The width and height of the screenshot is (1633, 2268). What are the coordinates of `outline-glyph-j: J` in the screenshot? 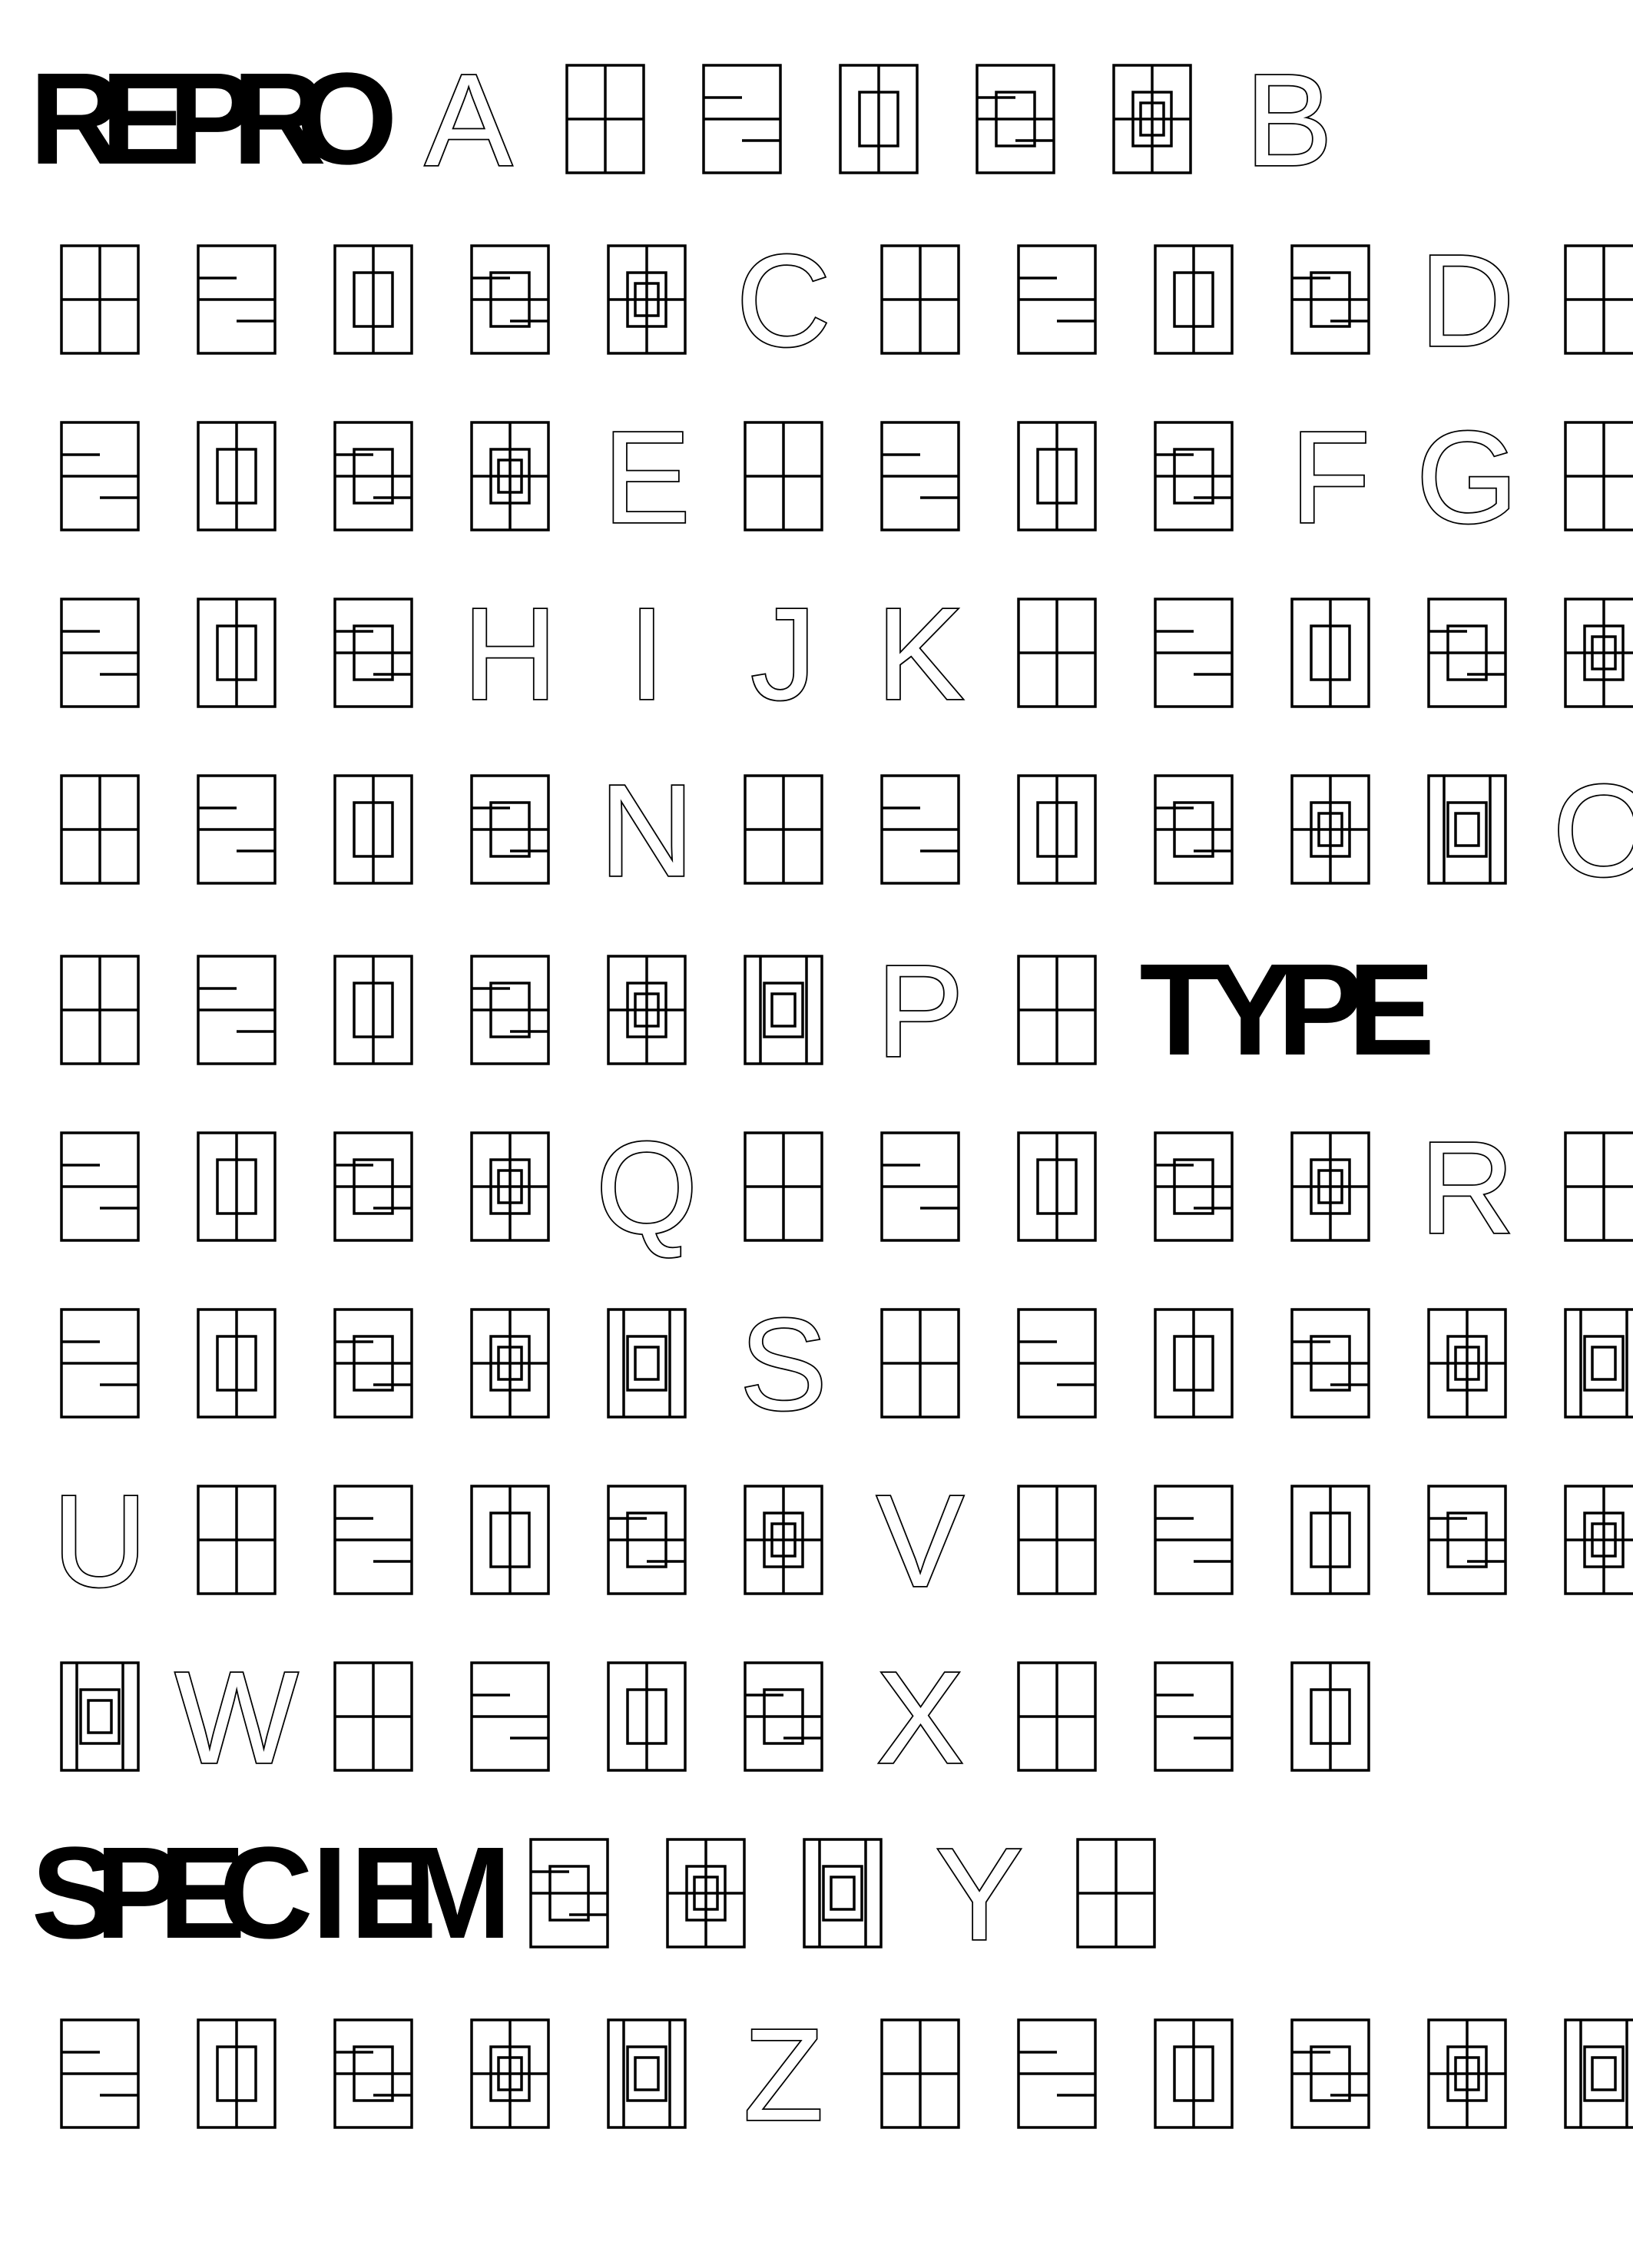 It's located at (783, 654).